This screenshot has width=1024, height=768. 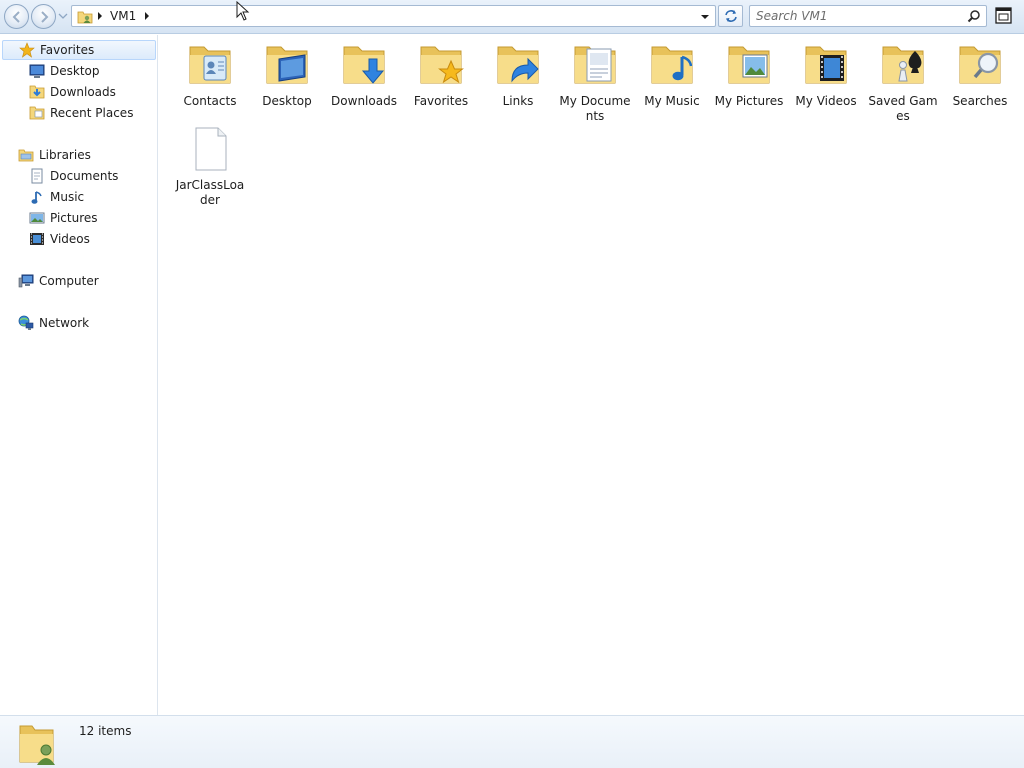 I want to click on folder-contacts: Contacts, so click(x=210, y=75).